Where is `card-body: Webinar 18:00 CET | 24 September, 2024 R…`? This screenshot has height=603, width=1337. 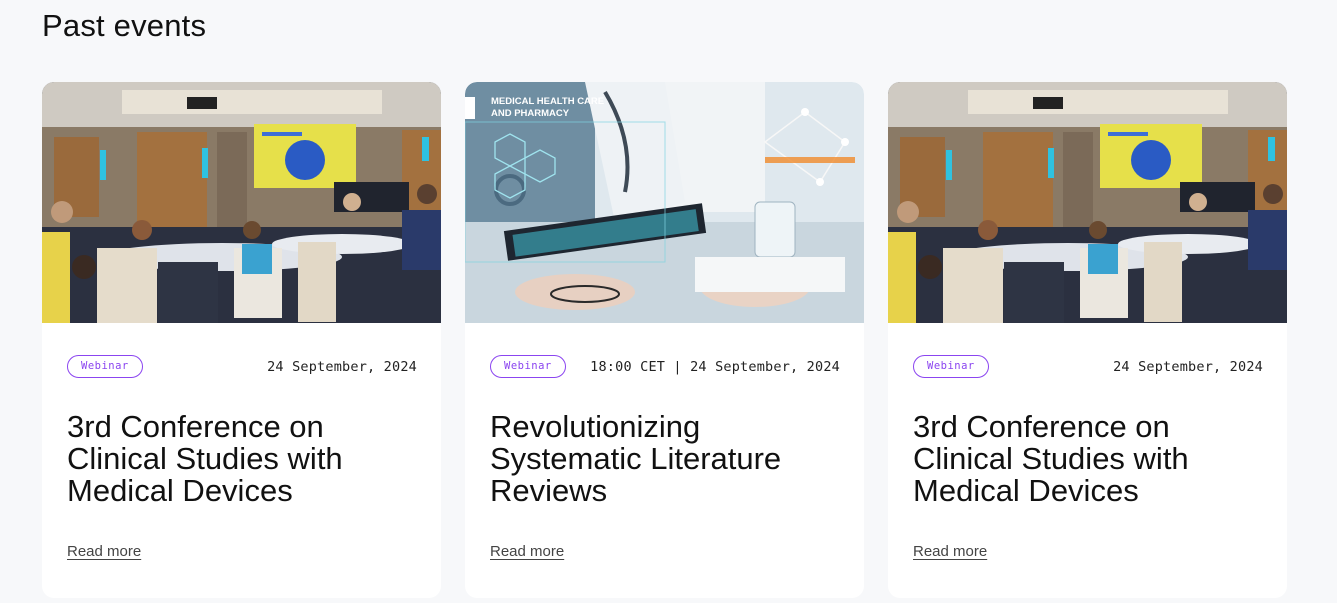
card-body: Webinar 18:00 CET | 24 September, 2024 R… is located at coordinates (664, 460).